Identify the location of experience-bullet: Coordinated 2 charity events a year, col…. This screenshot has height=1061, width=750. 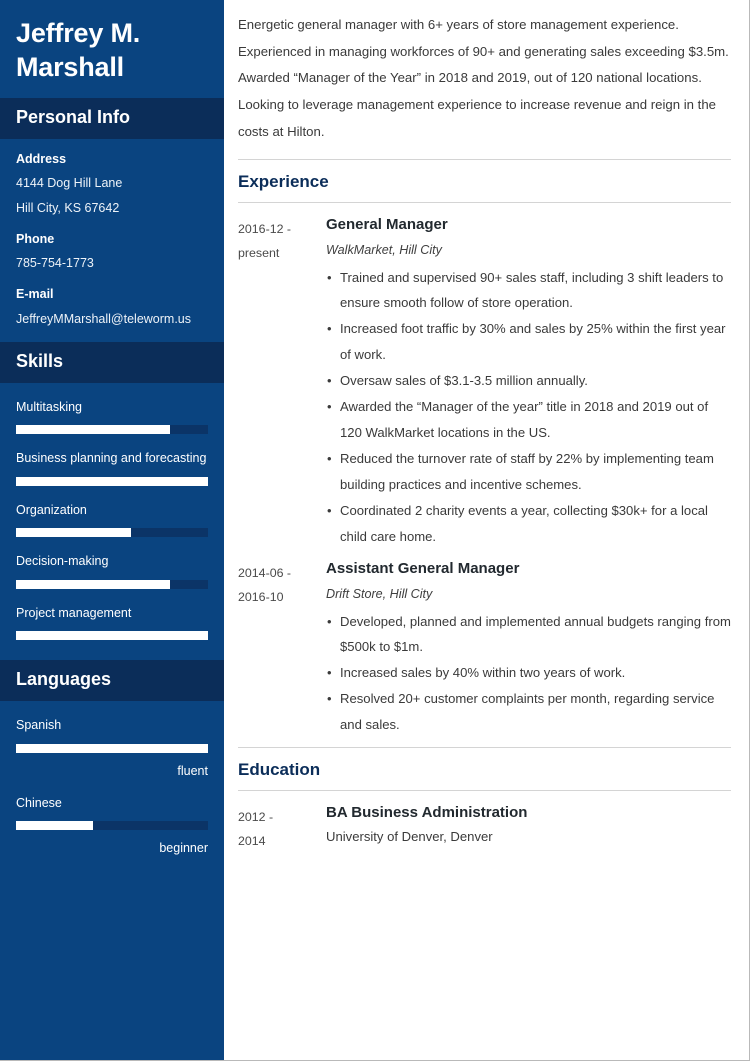
(528, 524).